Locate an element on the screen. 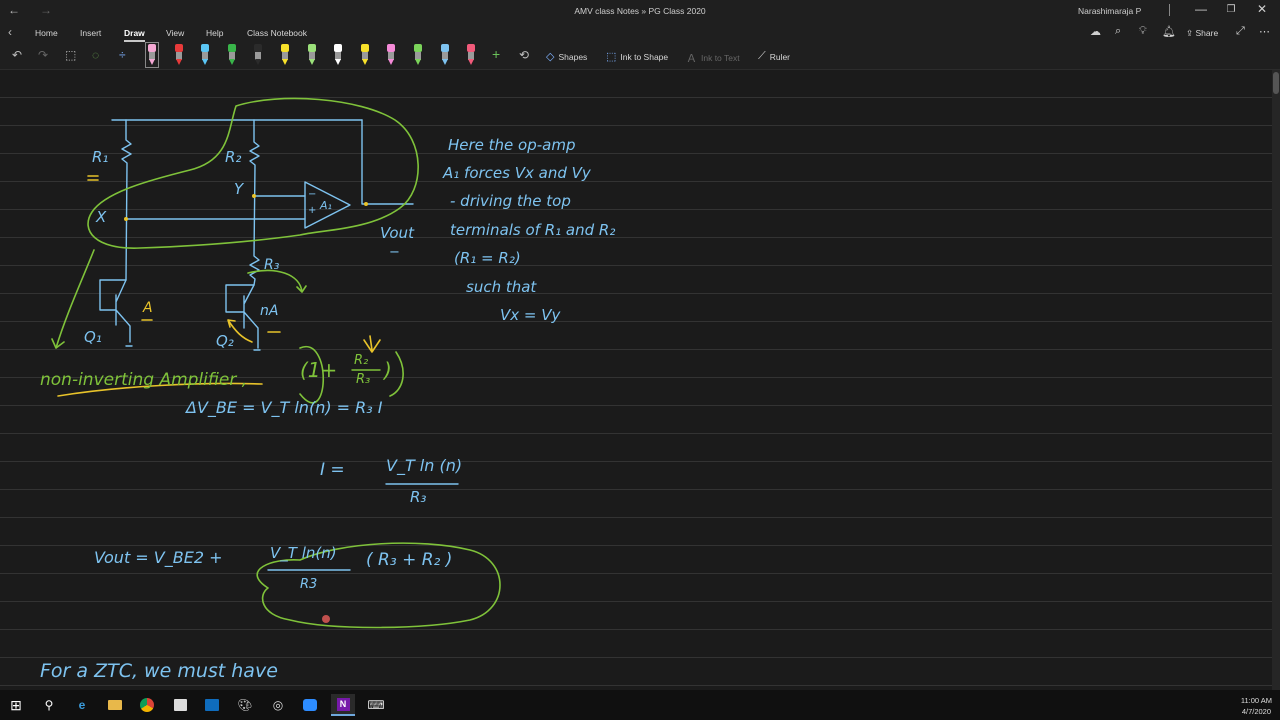  side-line: (R₁ = R₂) is located at coordinates (487, 258).